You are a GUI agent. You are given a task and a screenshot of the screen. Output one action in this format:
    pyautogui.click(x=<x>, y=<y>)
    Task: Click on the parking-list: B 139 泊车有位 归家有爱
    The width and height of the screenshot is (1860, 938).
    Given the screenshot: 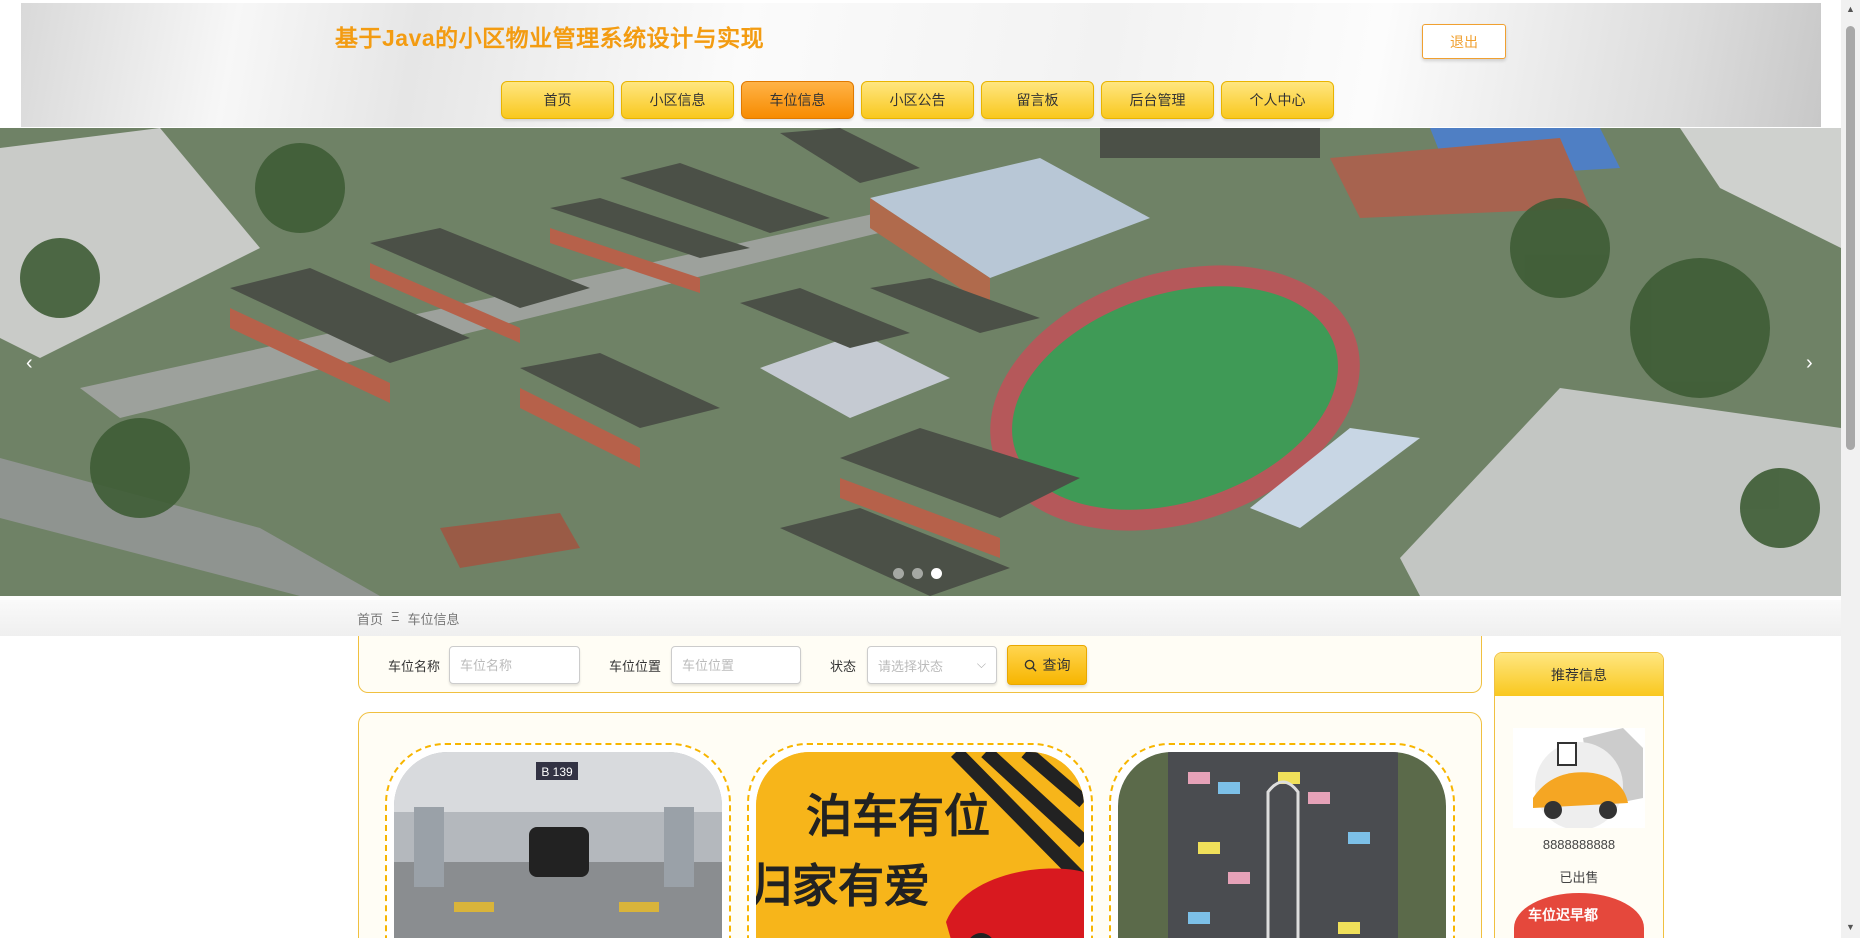 What is the action you would take?
    pyautogui.click(x=920, y=825)
    